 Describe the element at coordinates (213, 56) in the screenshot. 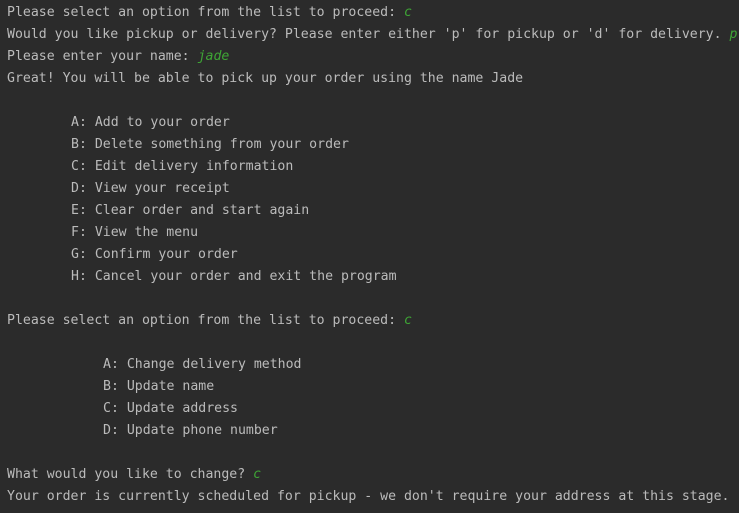

I see `user-input: jade` at that location.